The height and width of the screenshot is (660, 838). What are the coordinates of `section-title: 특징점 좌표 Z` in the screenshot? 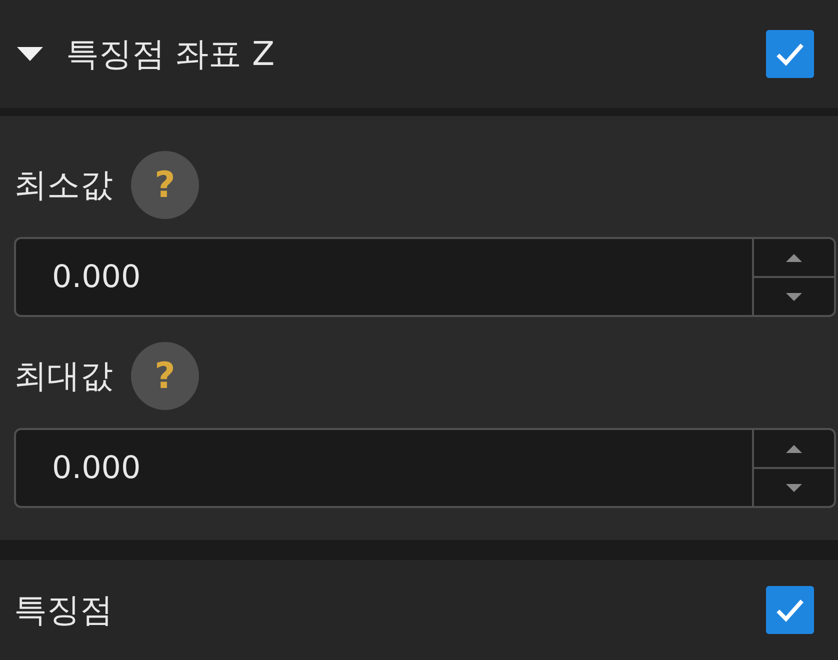 It's located at (171, 53).